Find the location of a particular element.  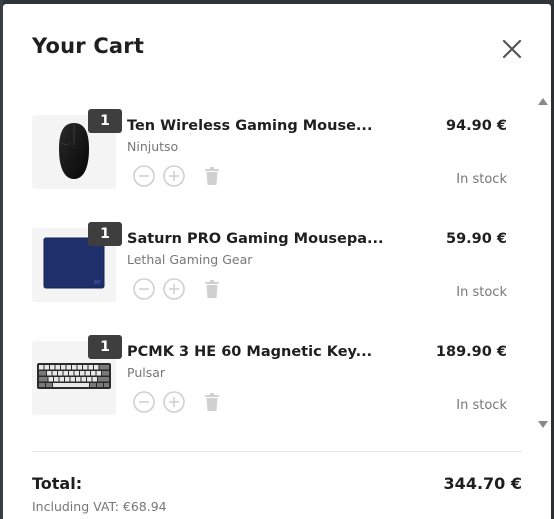

product-brand: Lethal Gaming Gear is located at coordinates (190, 259).